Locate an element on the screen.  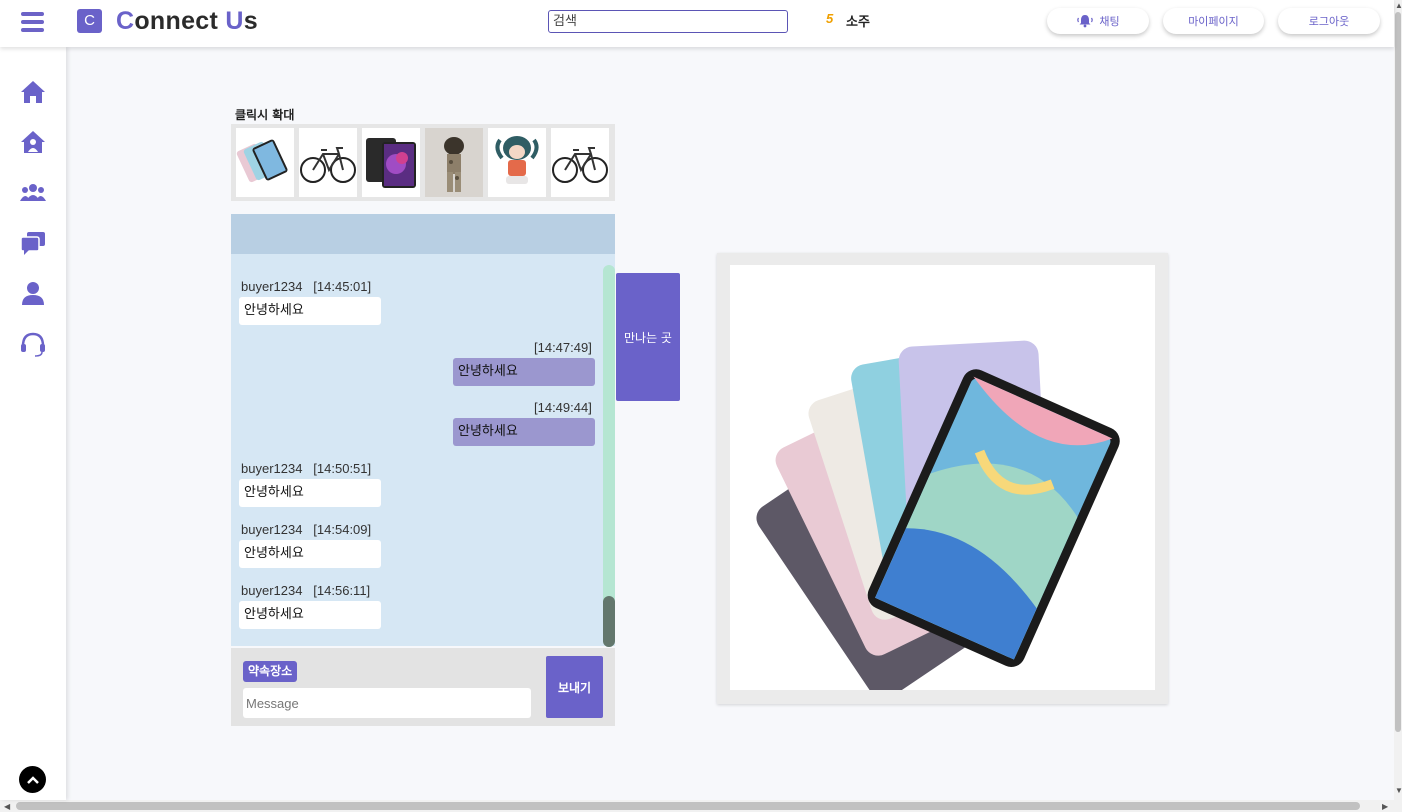
logout-label: 로그아웃 is located at coordinates (1329, 21).